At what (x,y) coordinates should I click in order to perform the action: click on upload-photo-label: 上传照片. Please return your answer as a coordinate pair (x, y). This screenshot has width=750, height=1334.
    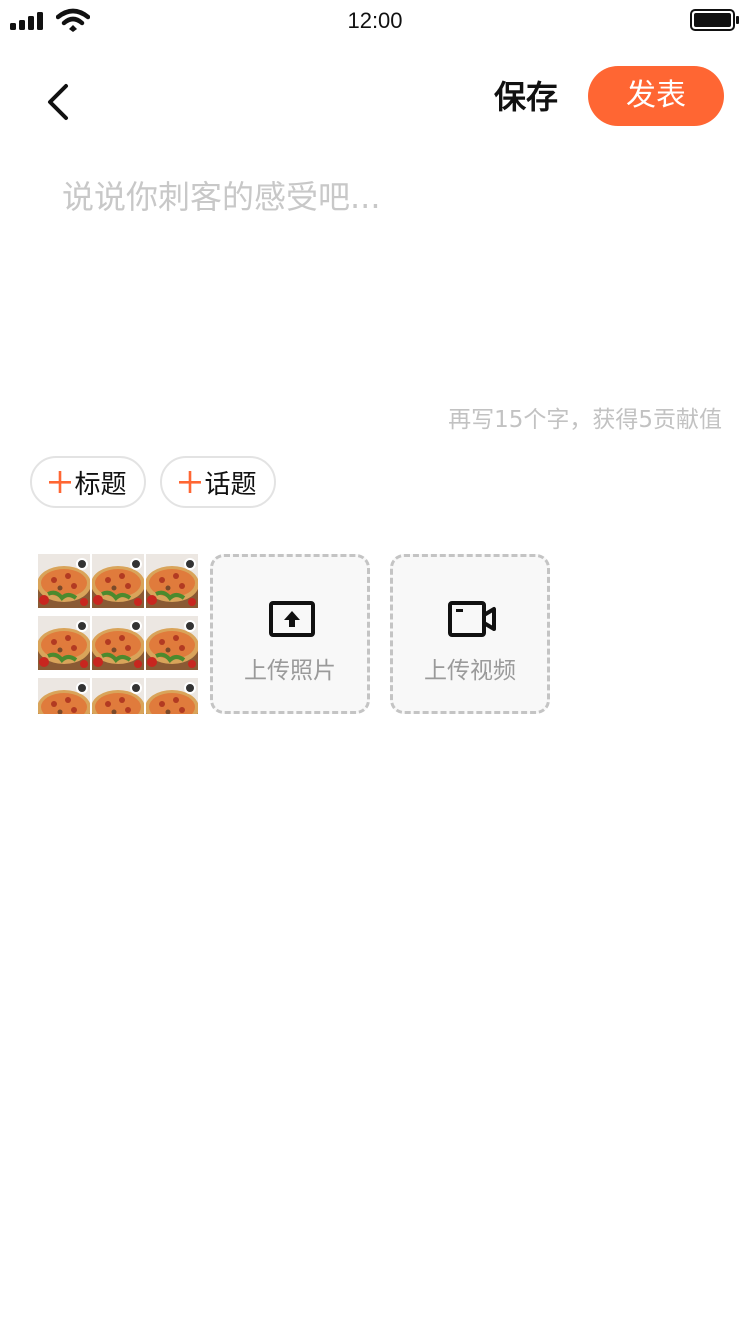
    Looking at the image, I should click on (290, 671).